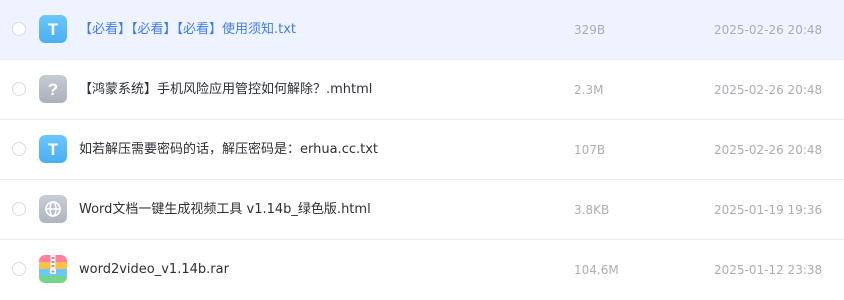 The height and width of the screenshot is (300, 844). I want to click on file-name: Word文档一键生成视频工具 v1.14b_绿色版.html, so click(225, 210).